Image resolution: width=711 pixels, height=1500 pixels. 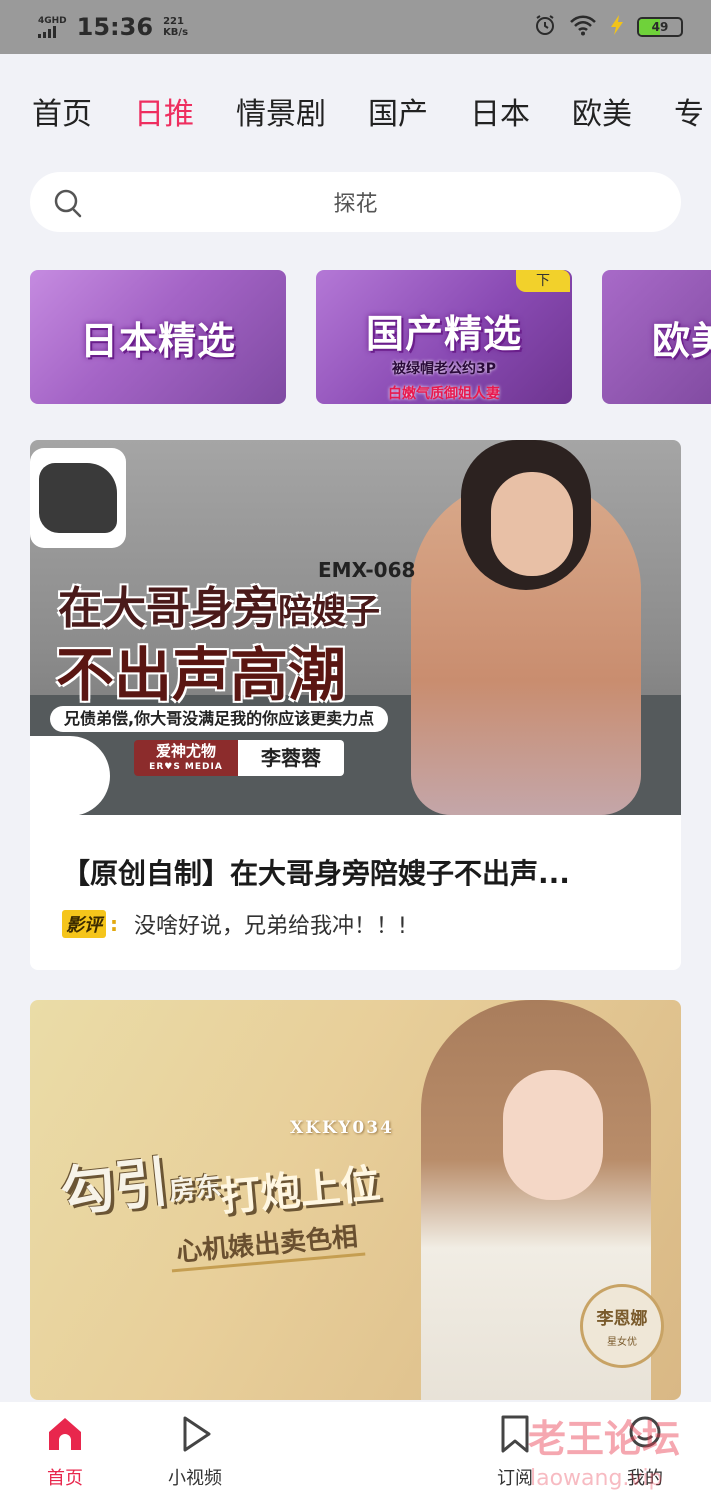 What do you see at coordinates (622, 1319) in the screenshot?
I see `actress-name: 李恩娜` at bounding box center [622, 1319].